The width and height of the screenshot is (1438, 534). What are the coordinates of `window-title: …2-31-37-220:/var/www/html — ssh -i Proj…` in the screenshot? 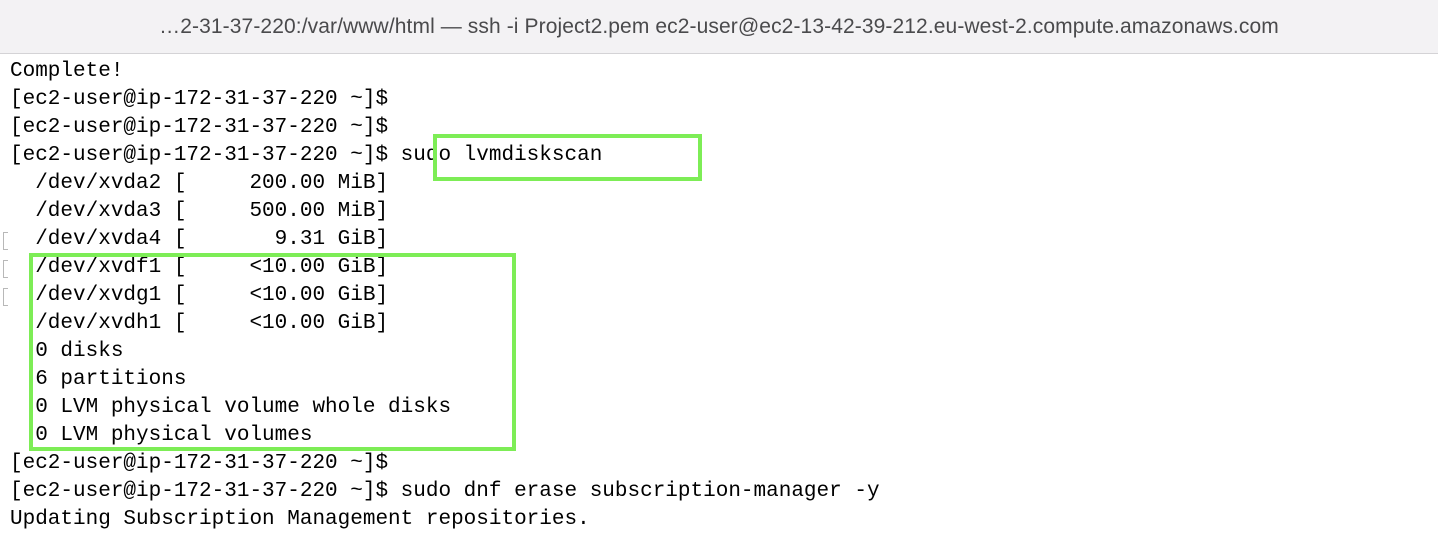 It's located at (719, 26).